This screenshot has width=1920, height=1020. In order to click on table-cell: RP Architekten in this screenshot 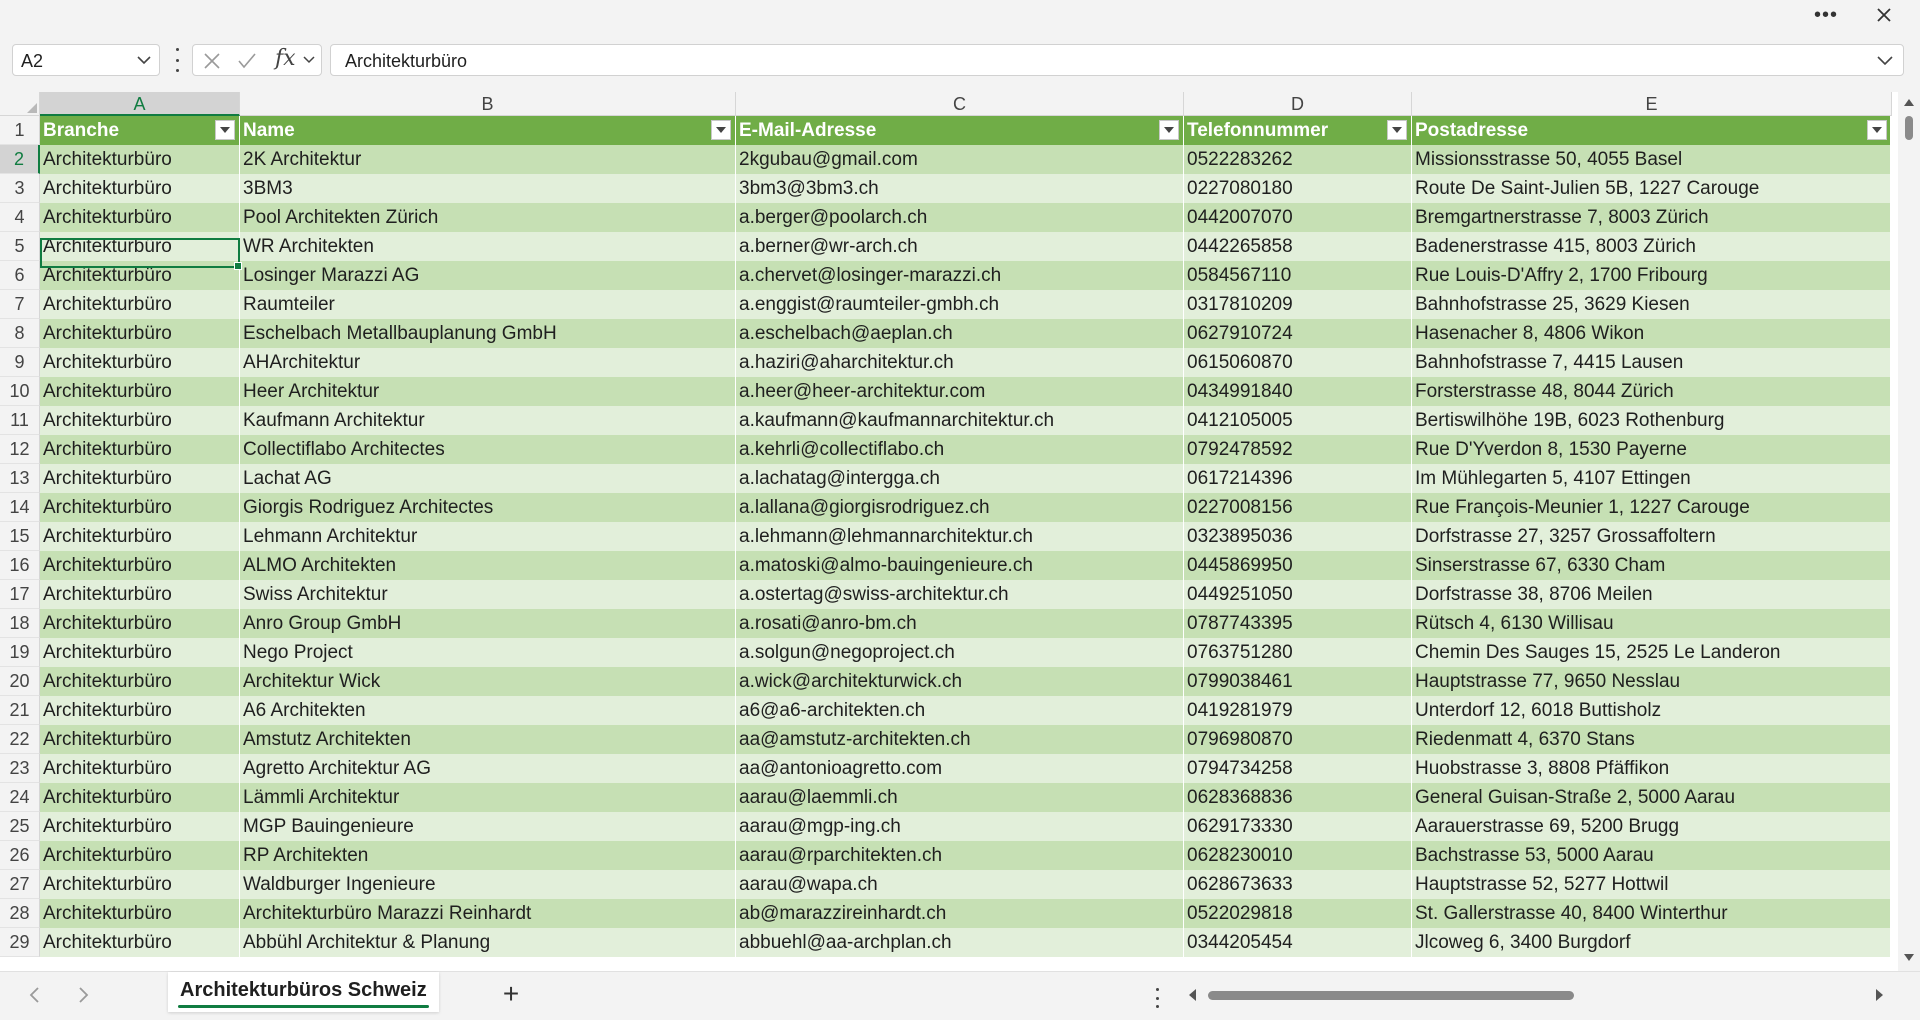, I will do `click(488, 855)`.